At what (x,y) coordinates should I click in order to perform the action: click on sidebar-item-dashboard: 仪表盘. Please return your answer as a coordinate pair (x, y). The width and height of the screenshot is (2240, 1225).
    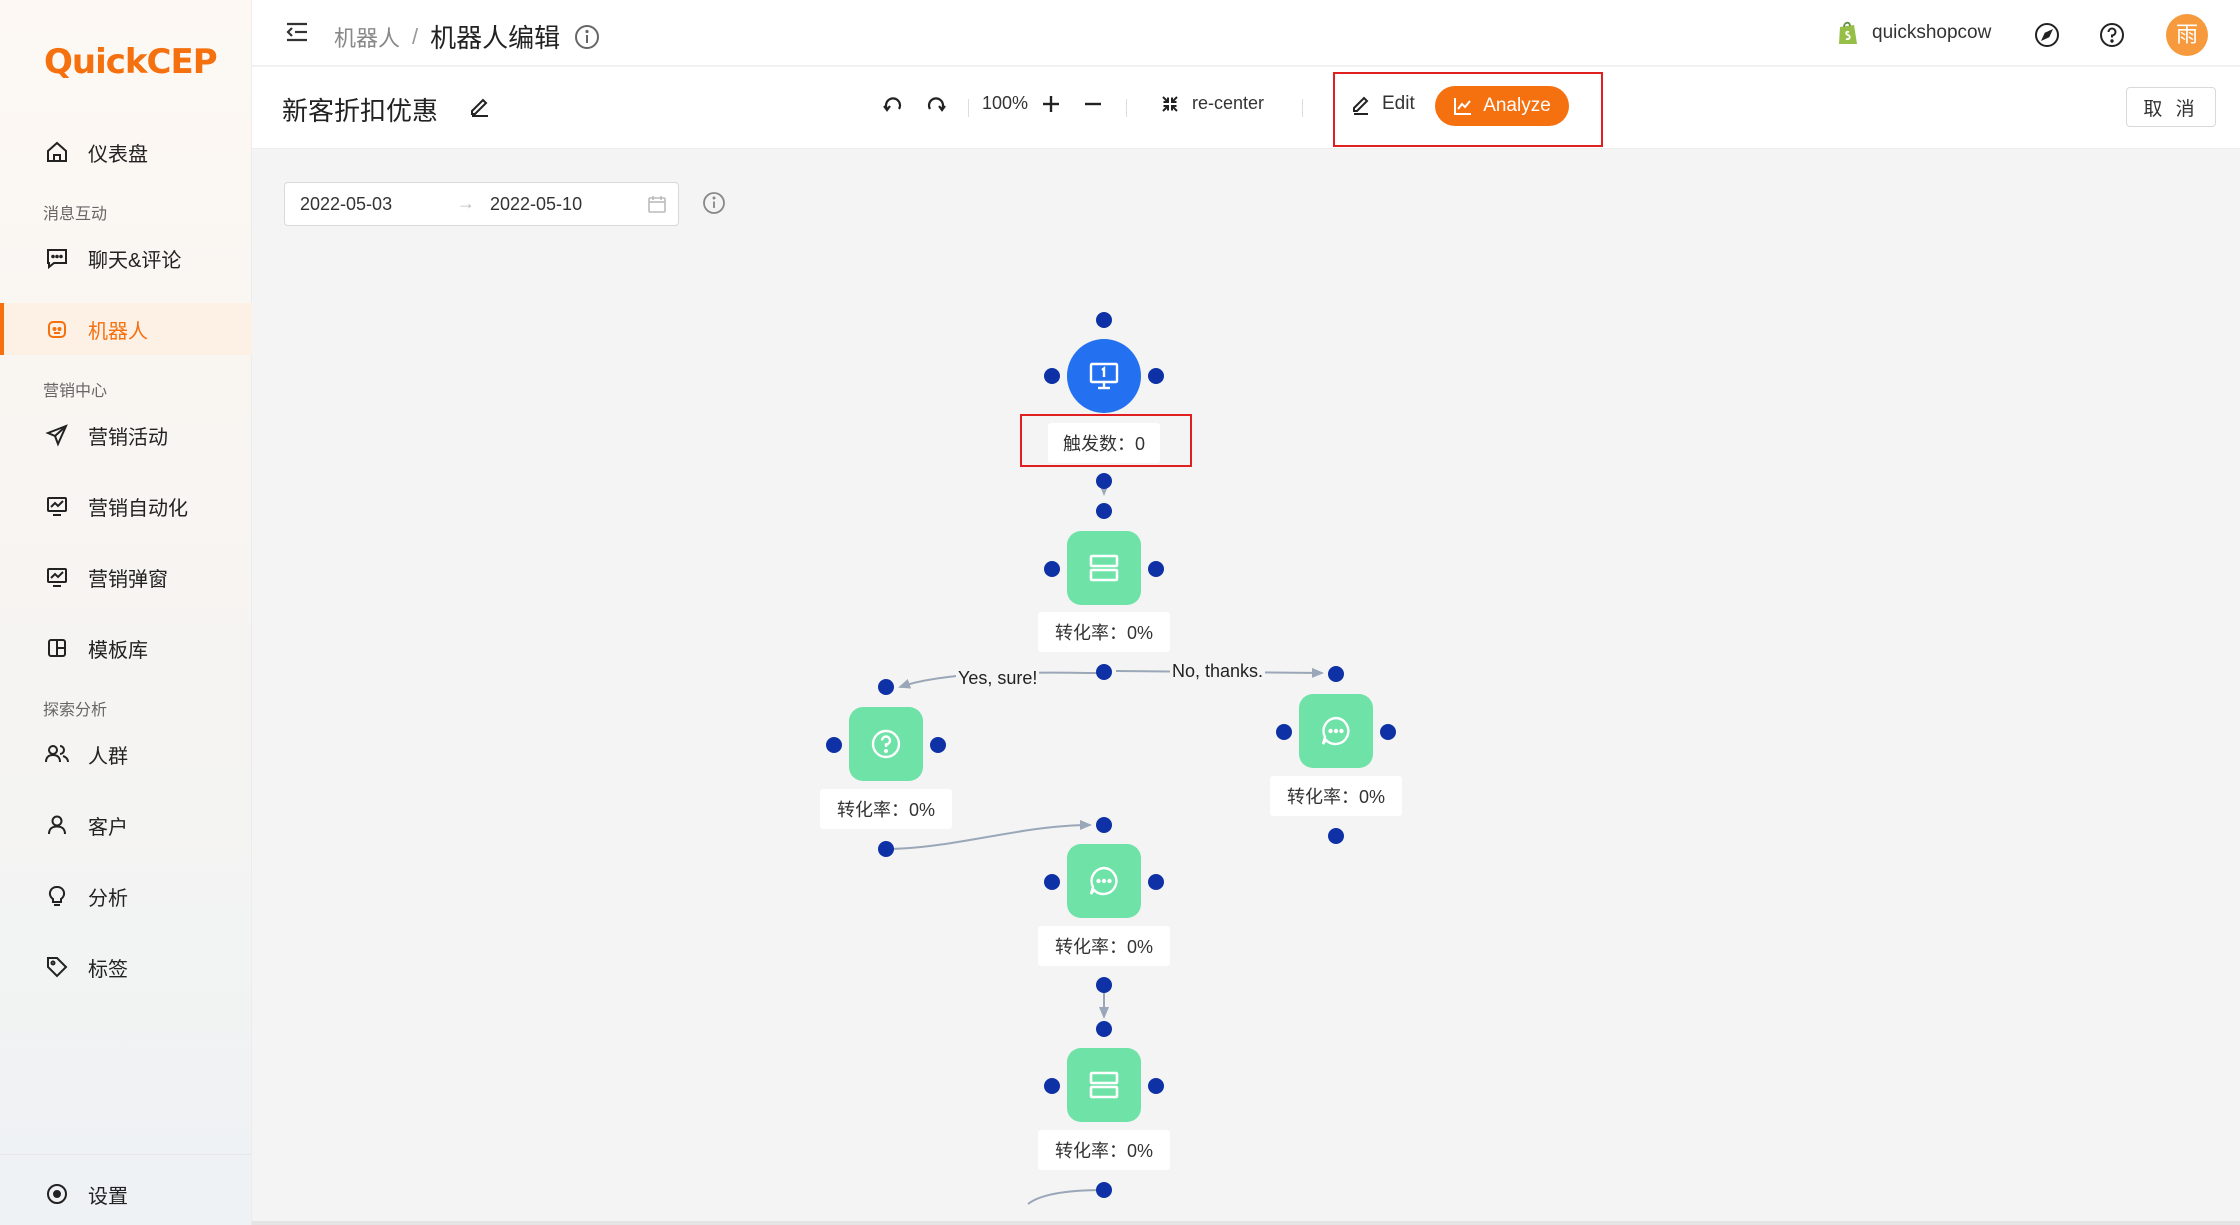
    Looking at the image, I should click on (126, 152).